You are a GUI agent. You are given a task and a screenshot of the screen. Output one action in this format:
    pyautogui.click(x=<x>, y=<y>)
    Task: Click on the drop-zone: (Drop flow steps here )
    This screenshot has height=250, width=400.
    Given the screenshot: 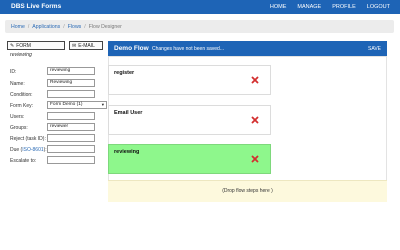 What is the action you would take?
    pyautogui.click(x=247, y=191)
    